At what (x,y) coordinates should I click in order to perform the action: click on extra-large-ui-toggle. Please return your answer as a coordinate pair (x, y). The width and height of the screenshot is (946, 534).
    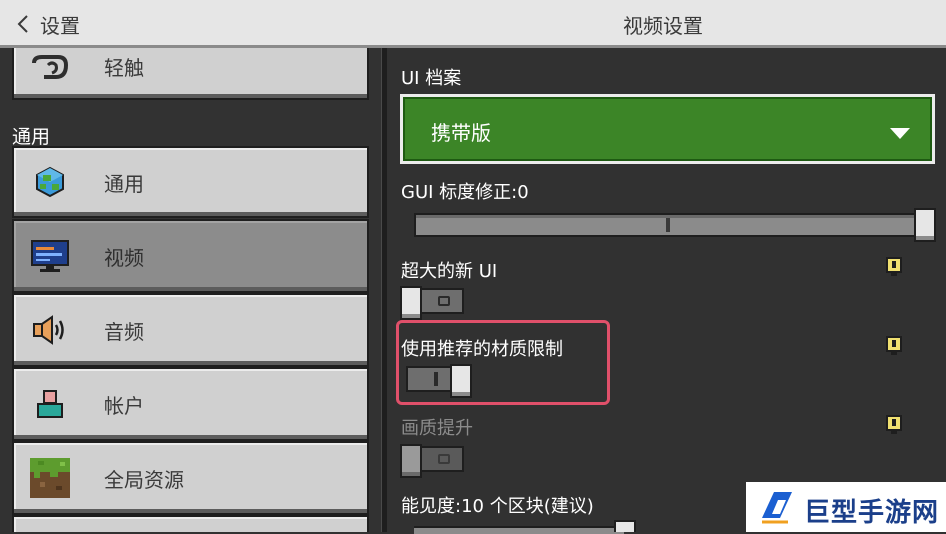
    Looking at the image, I should click on (432, 303).